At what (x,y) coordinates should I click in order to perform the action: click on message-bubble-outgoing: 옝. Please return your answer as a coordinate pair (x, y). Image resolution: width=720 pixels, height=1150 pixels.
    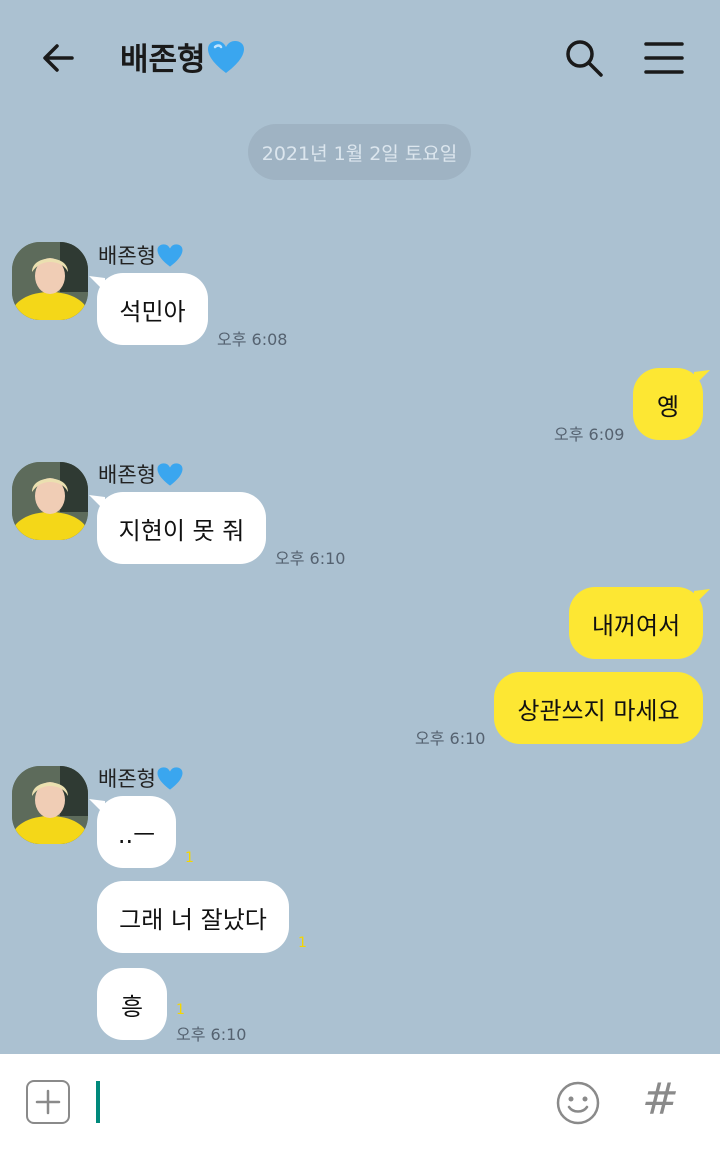
    Looking at the image, I should click on (668, 404).